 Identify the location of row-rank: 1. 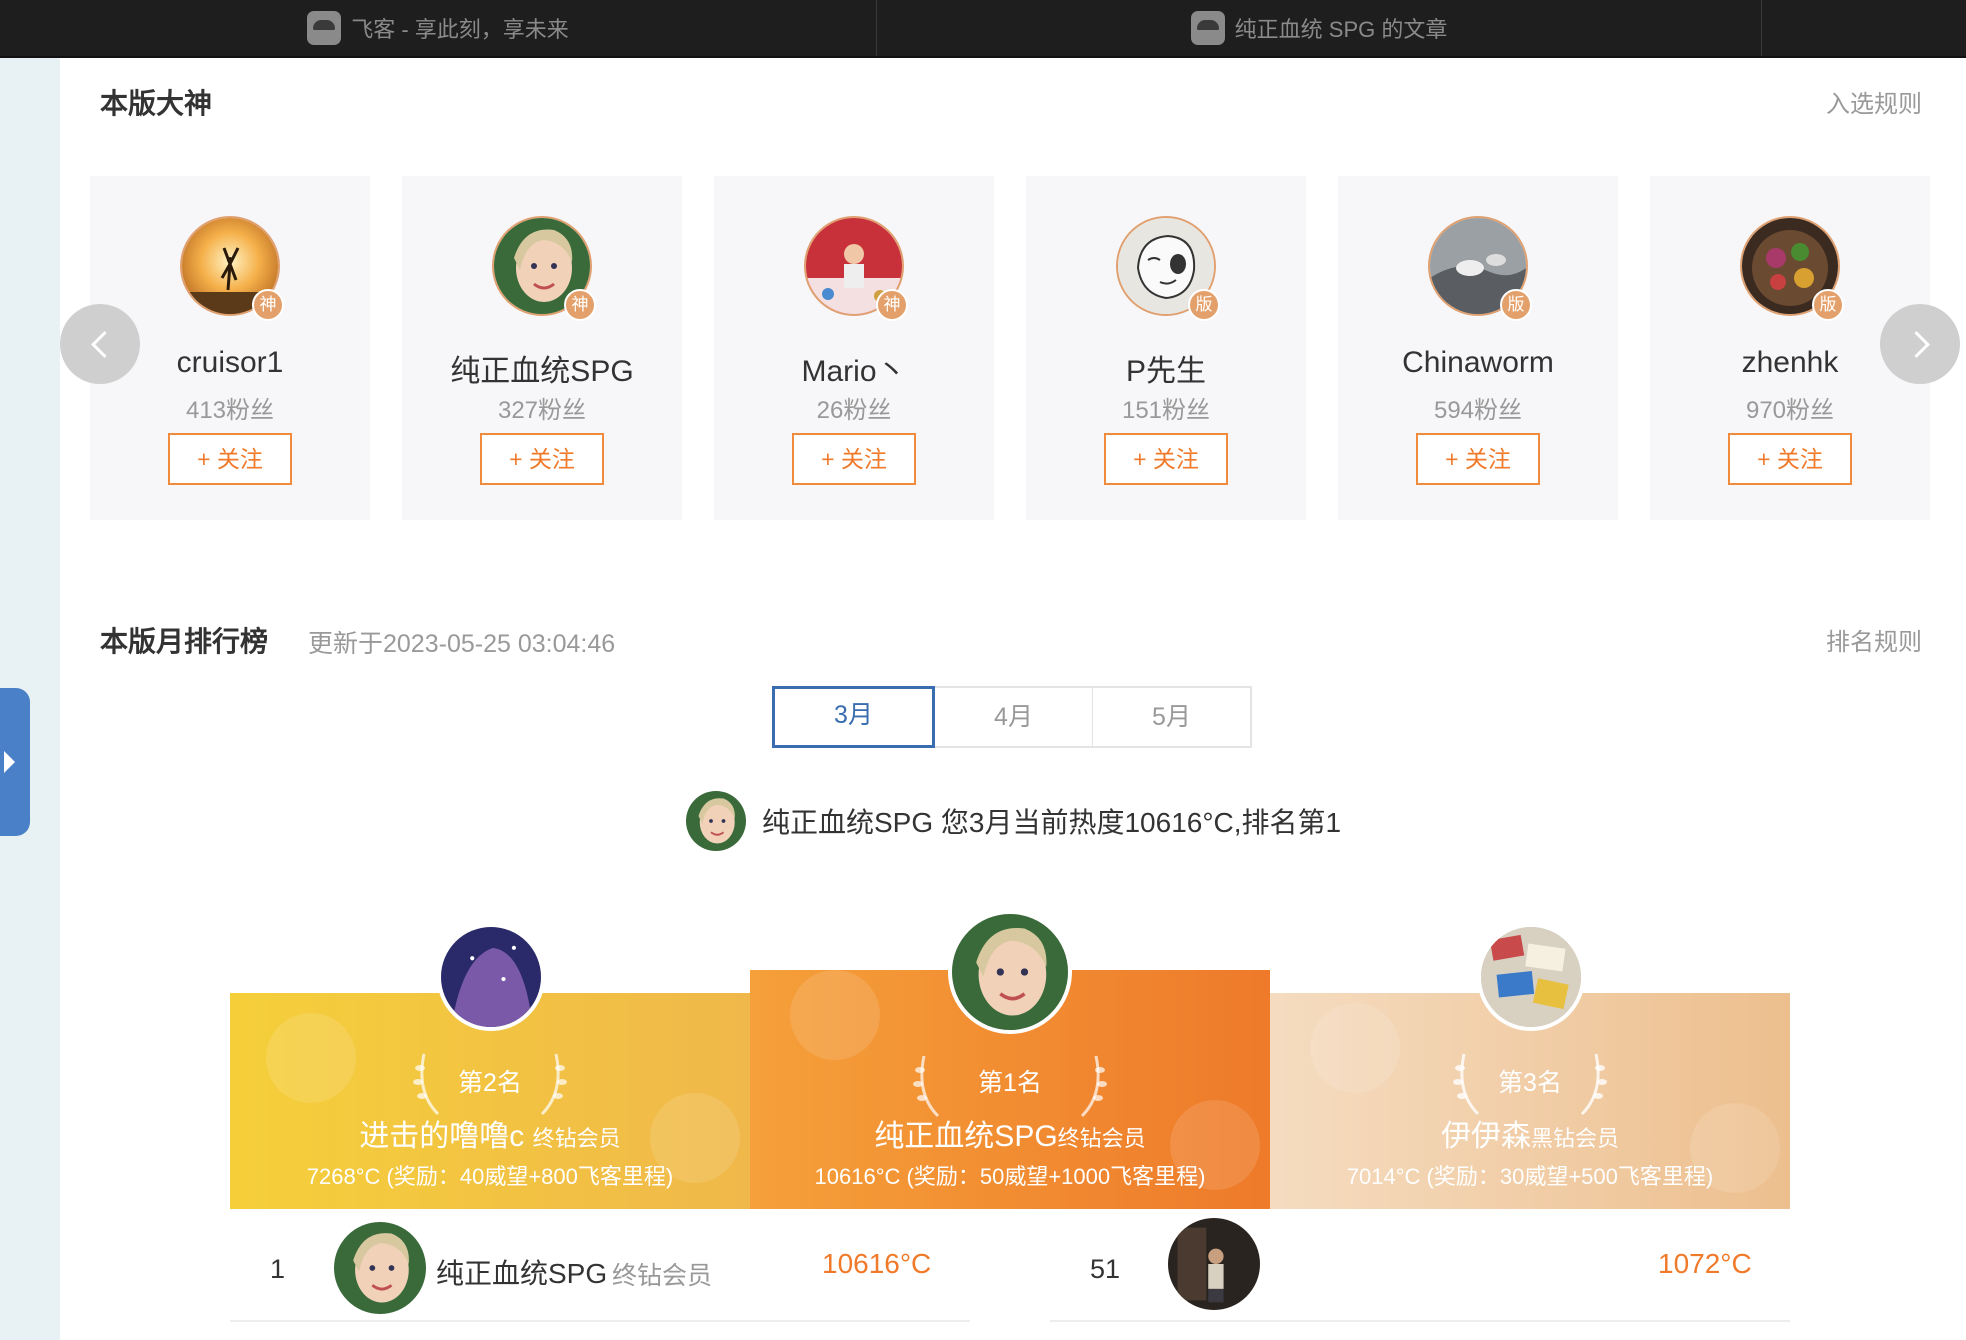
(278, 1269).